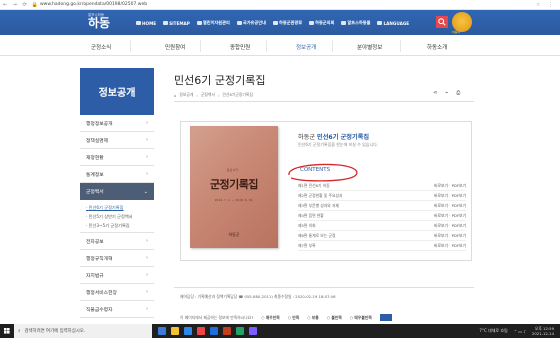 Image resolution: width=560 pixels, height=338 pixels. What do you see at coordinates (176, 23) in the screenshot?
I see `top-menu-sitemap: SITEMAP` at bounding box center [176, 23].